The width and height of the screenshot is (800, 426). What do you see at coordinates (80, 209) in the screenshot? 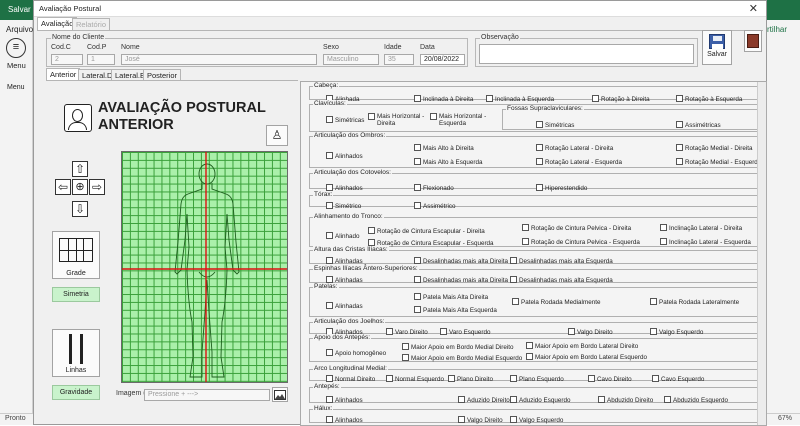
I see `arrow-down-icon: ⇩` at bounding box center [80, 209].